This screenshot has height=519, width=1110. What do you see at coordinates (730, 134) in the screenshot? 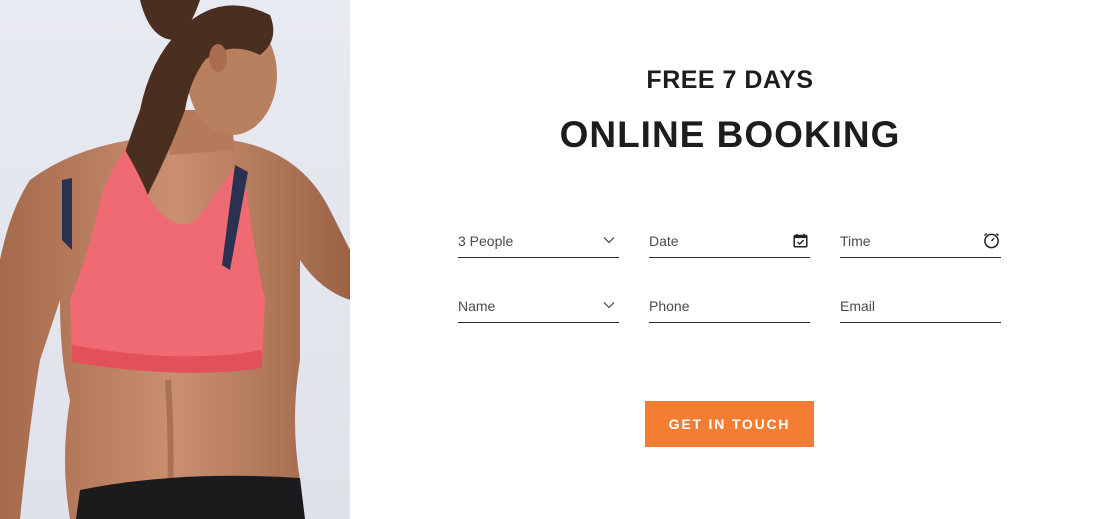
I see `page-title: ONLINE BOOKING` at bounding box center [730, 134].